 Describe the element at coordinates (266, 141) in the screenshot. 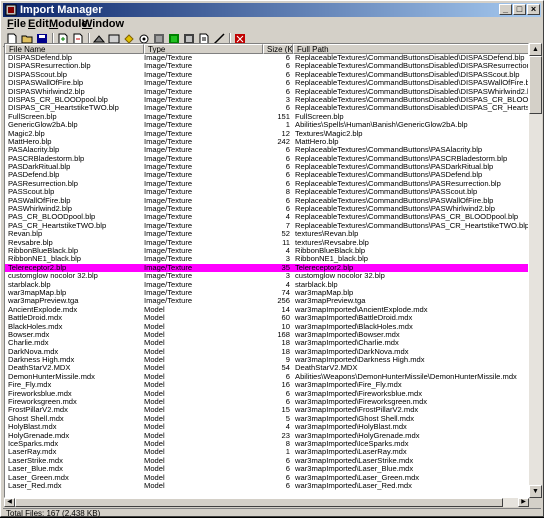

I see `table-row: MattHero.blp Image/Texture 242 MattHero.blp` at that location.